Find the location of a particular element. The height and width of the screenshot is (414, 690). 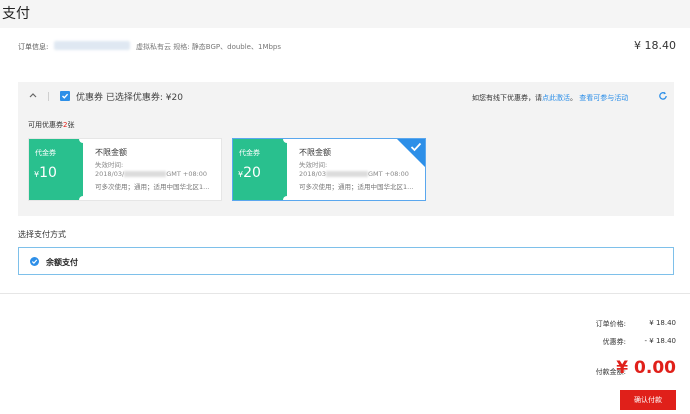

coupon-label: 优惠券: is located at coordinates (614, 342).